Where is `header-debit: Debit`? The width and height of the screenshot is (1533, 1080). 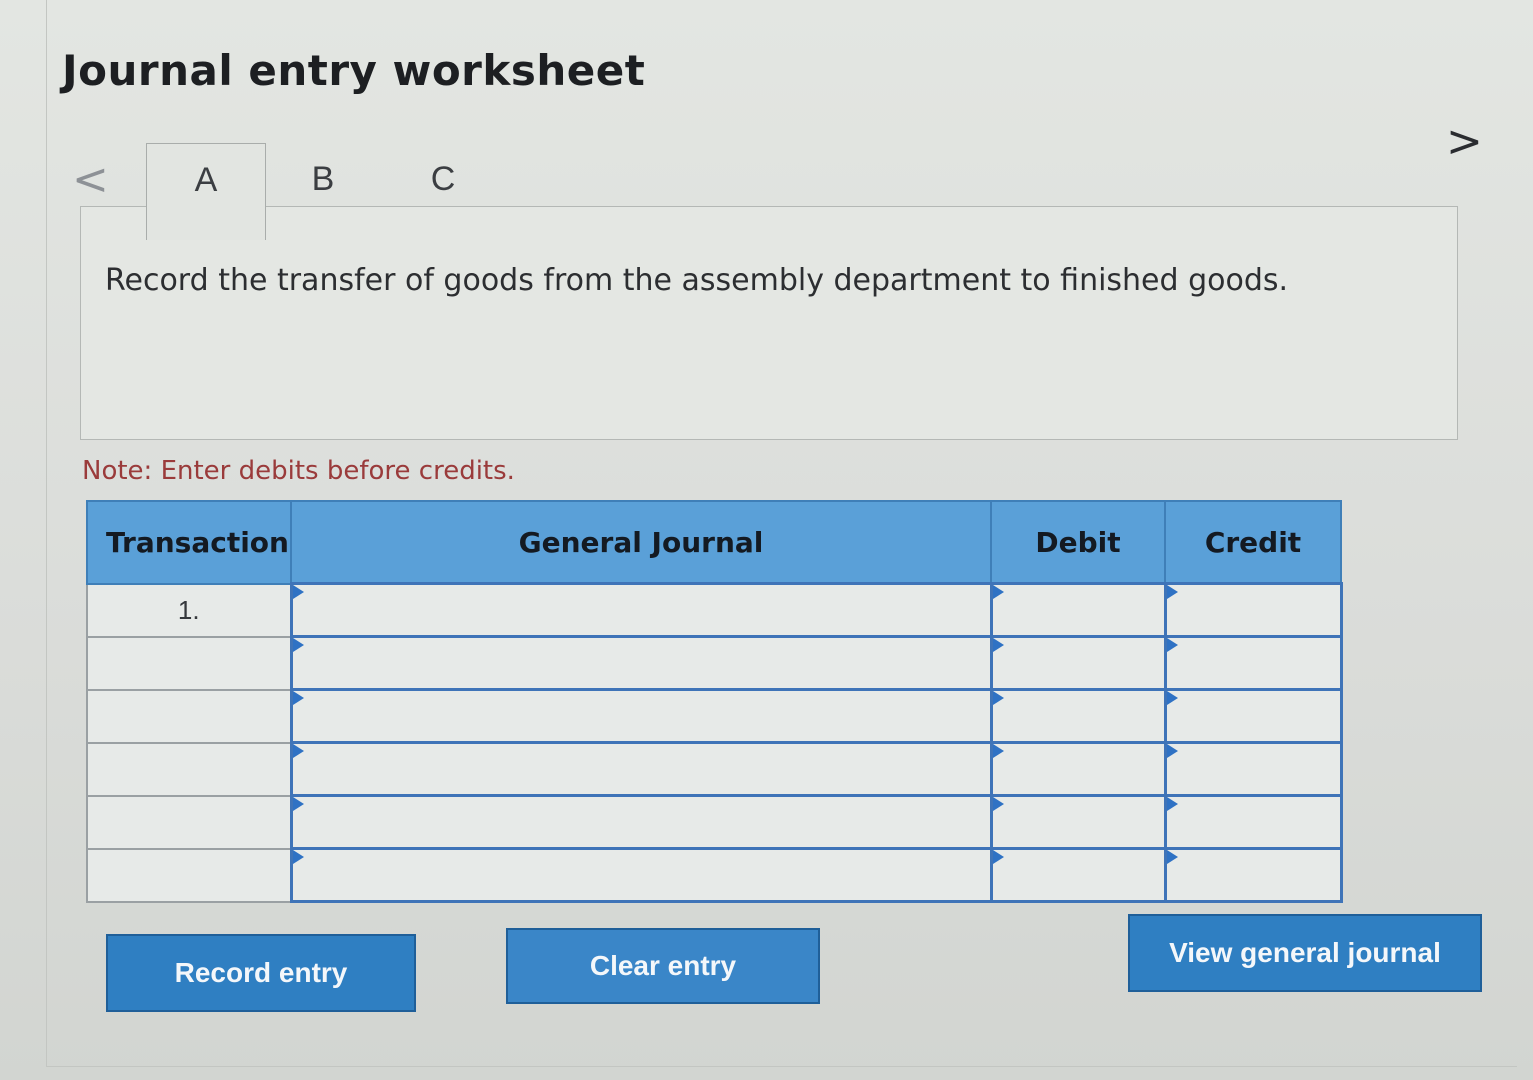
header-debit: Debit is located at coordinates (1078, 542).